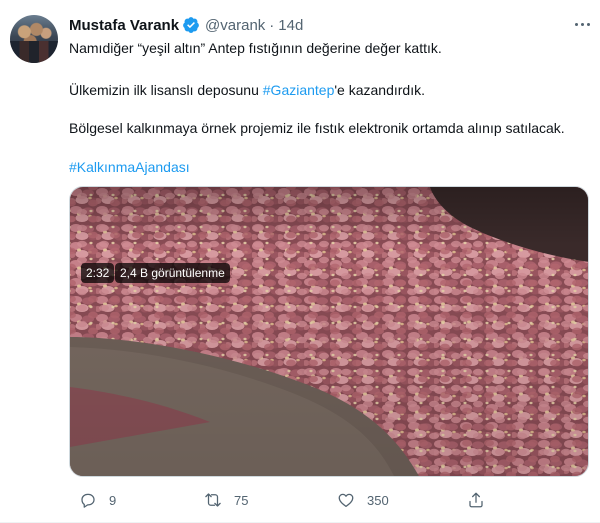 This screenshot has width=600, height=523. Describe the element at coordinates (113, 500) in the screenshot. I see `reply-count: 9` at that location.